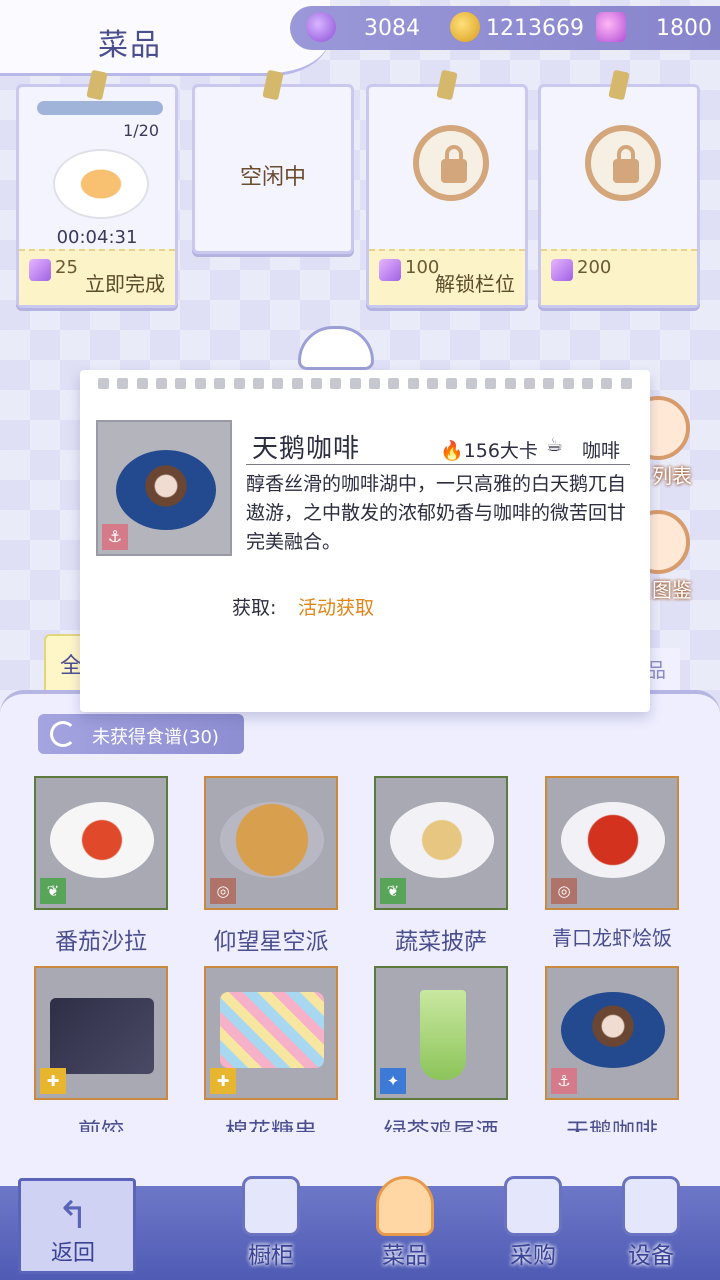 This screenshot has width=720, height=1280. What do you see at coordinates (365, 384) in the screenshot?
I see `notebook-holes` at bounding box center [365, 384].